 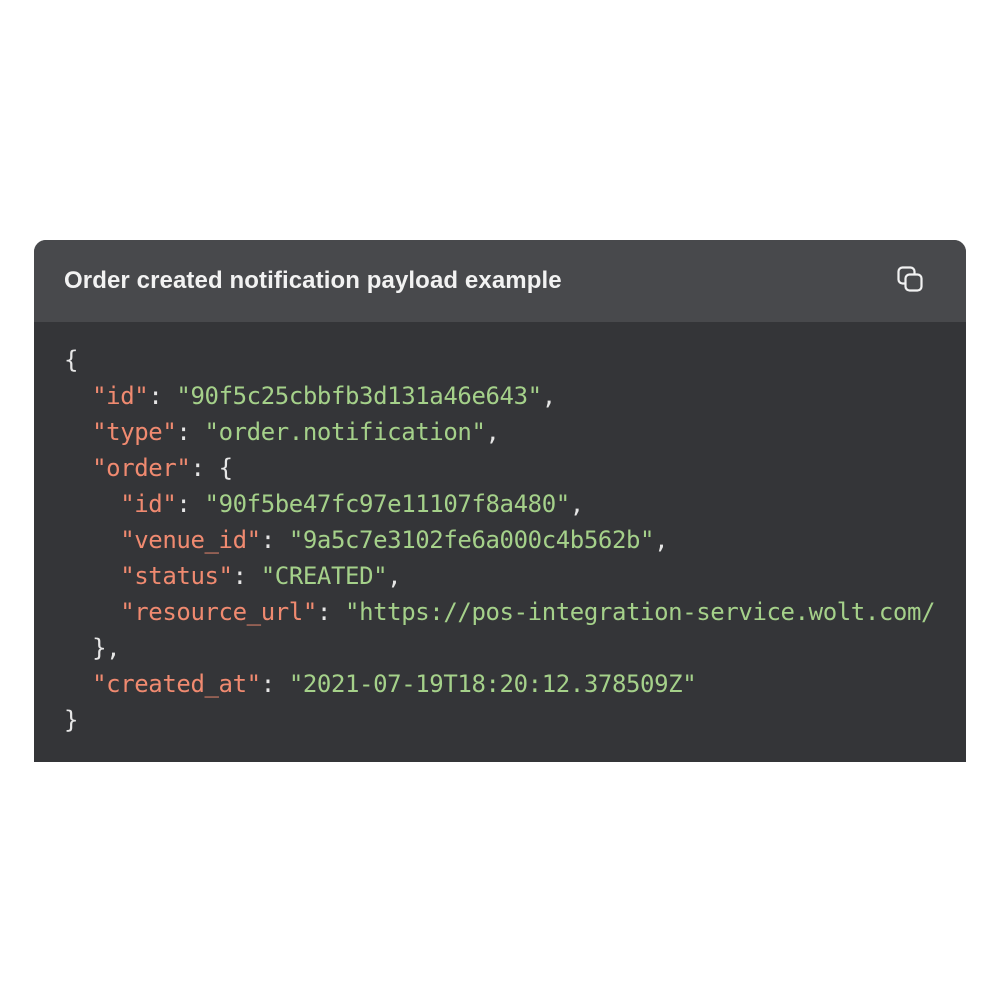 What do you see at coordinates (176, 576) in the screenshot?
I see `json-key: "status"` at bounding box center [176, 576].